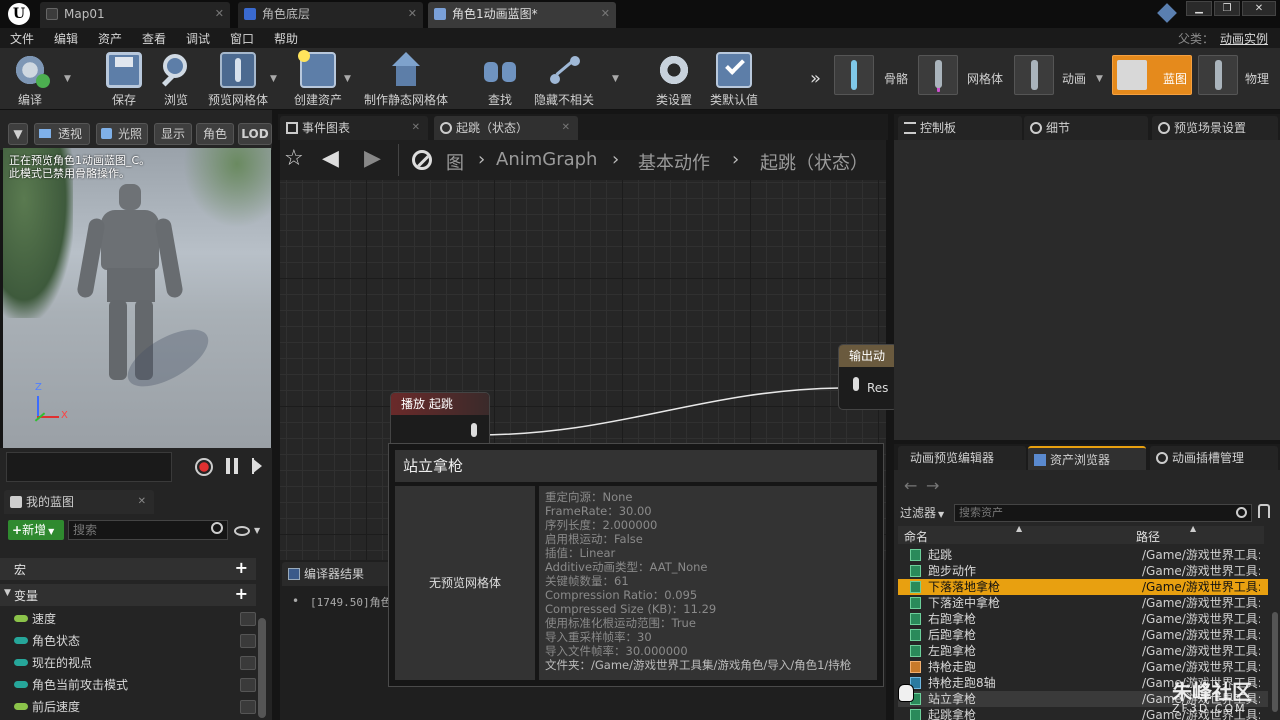 This screenshot has width=1280, height=720. I want to click on record-button, so click(204, 467).